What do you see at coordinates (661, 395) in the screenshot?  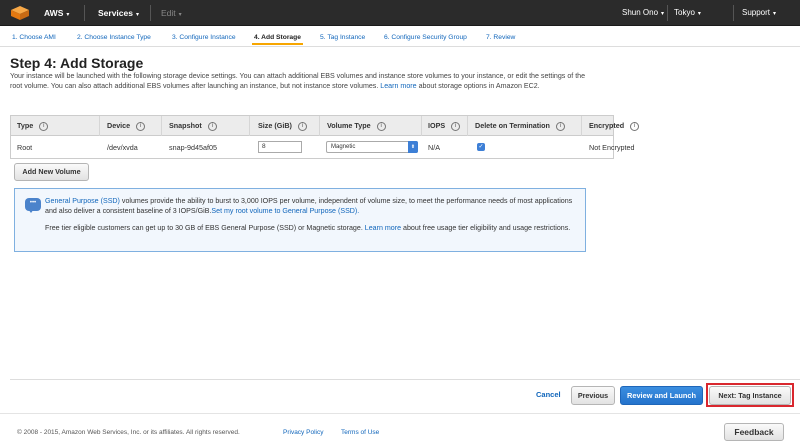 I see `review-and-launch-button: Review and Launch` at bounding box center [661, 395].